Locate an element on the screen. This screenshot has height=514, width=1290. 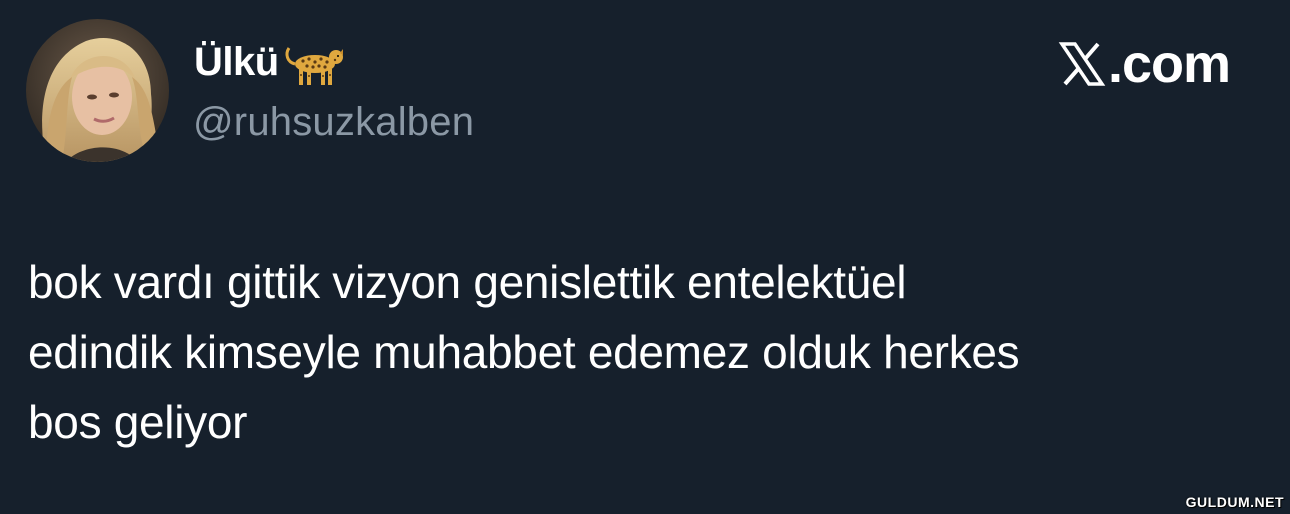
watermark: GULDUM.NET is located at coordinates (1234, 502).